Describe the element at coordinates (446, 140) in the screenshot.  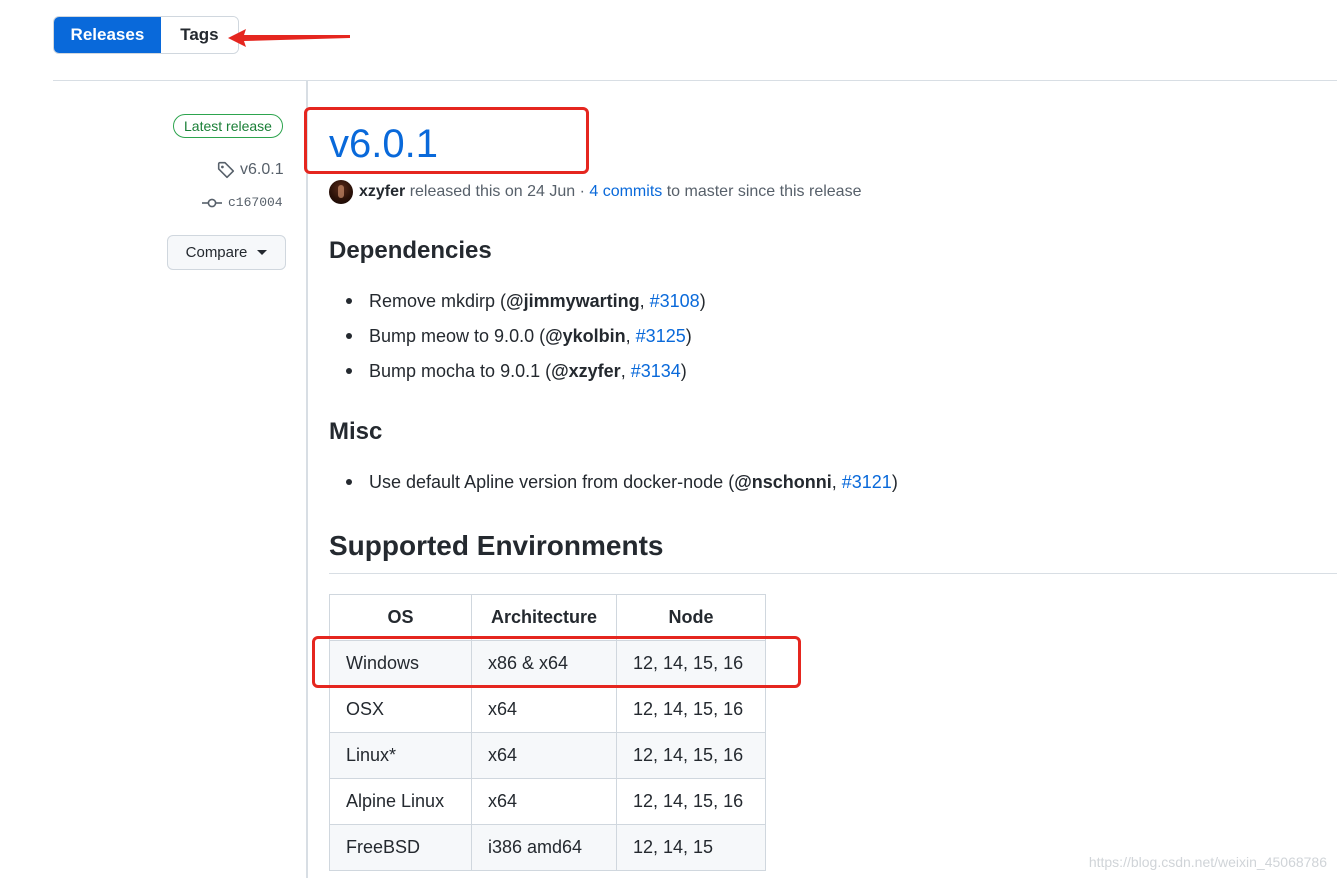
I see `annotation-box-title` at that location.